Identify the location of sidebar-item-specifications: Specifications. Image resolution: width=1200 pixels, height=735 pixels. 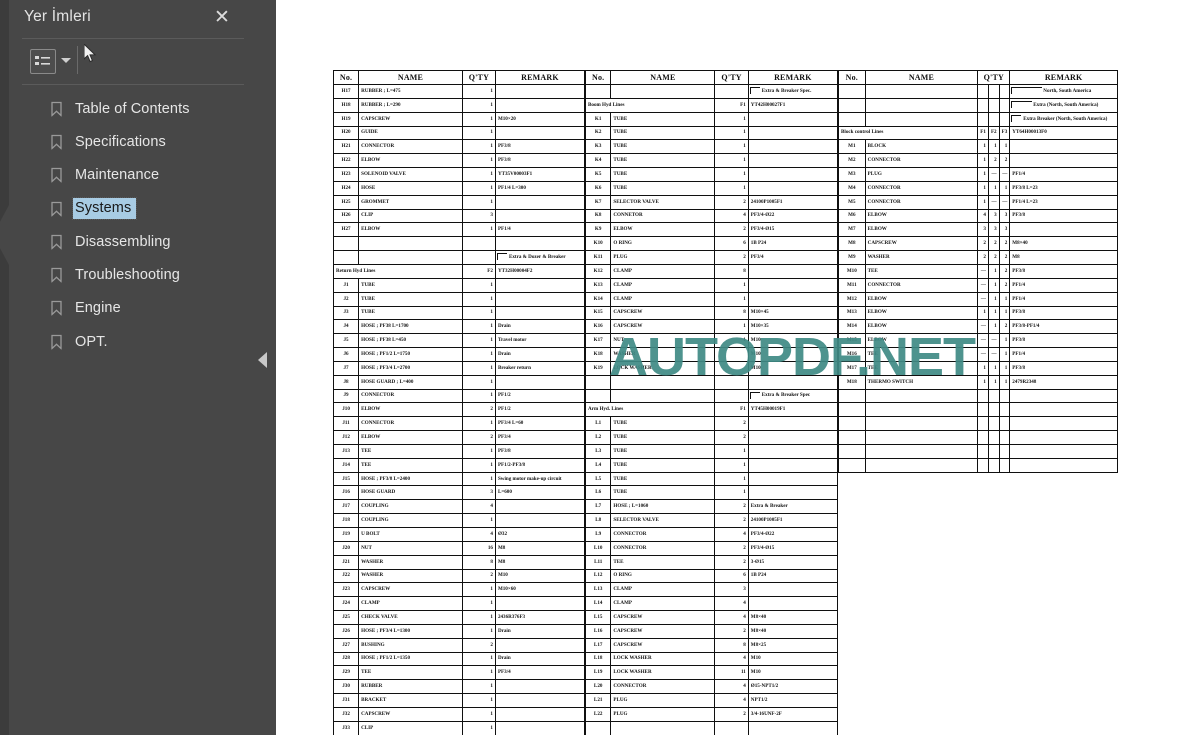
(142, 141).